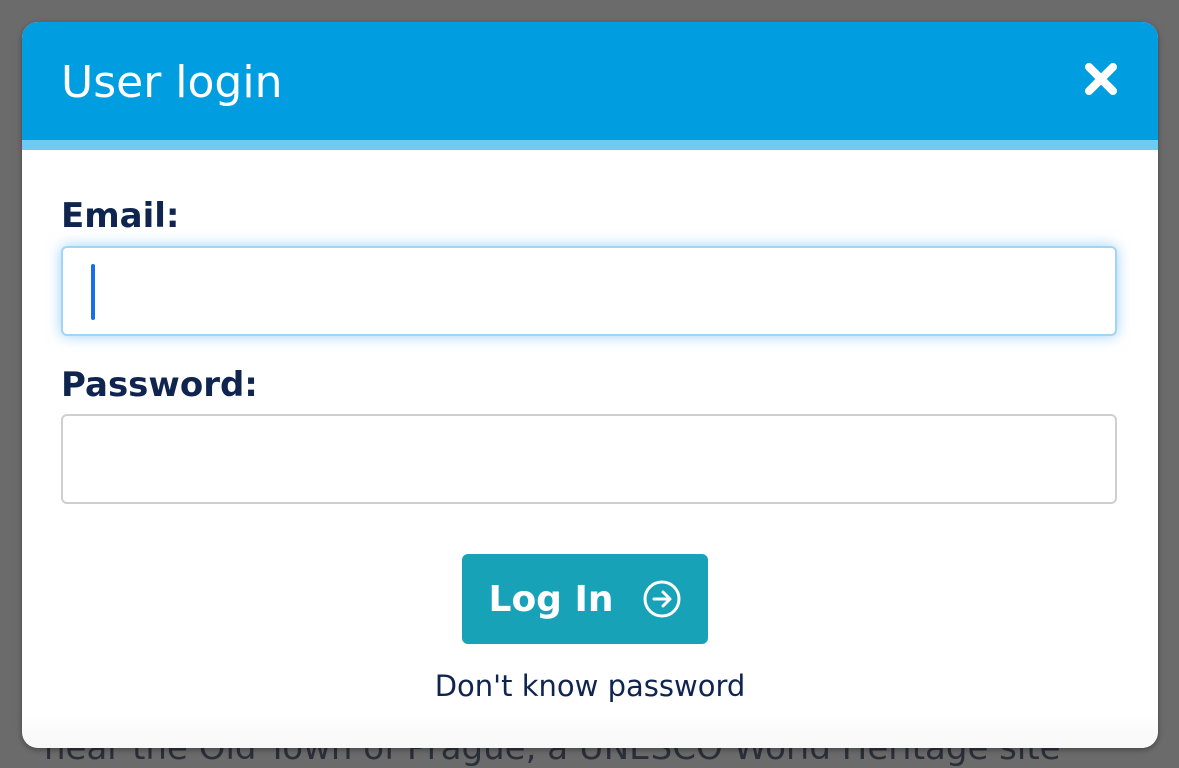 The height and width of the screenshot is (768, 1179). Describe the element at coordinates (662, 599) in the screenshot. I see `arrow-right-circle-icon` at that location.